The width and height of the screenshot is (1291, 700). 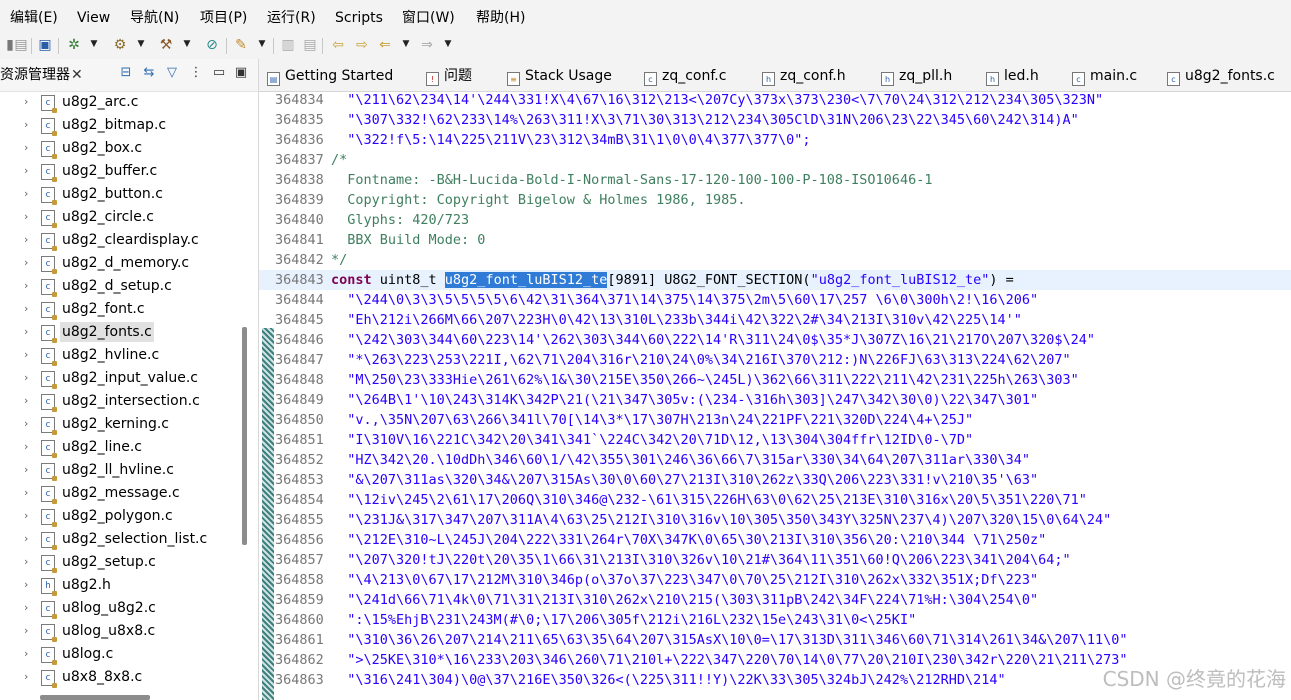 What do you see at coordinates (804, 77) in the screenshot?
I see `tab-zq-conf-h: h zq_conf.h` at bounding box center [804, 77].